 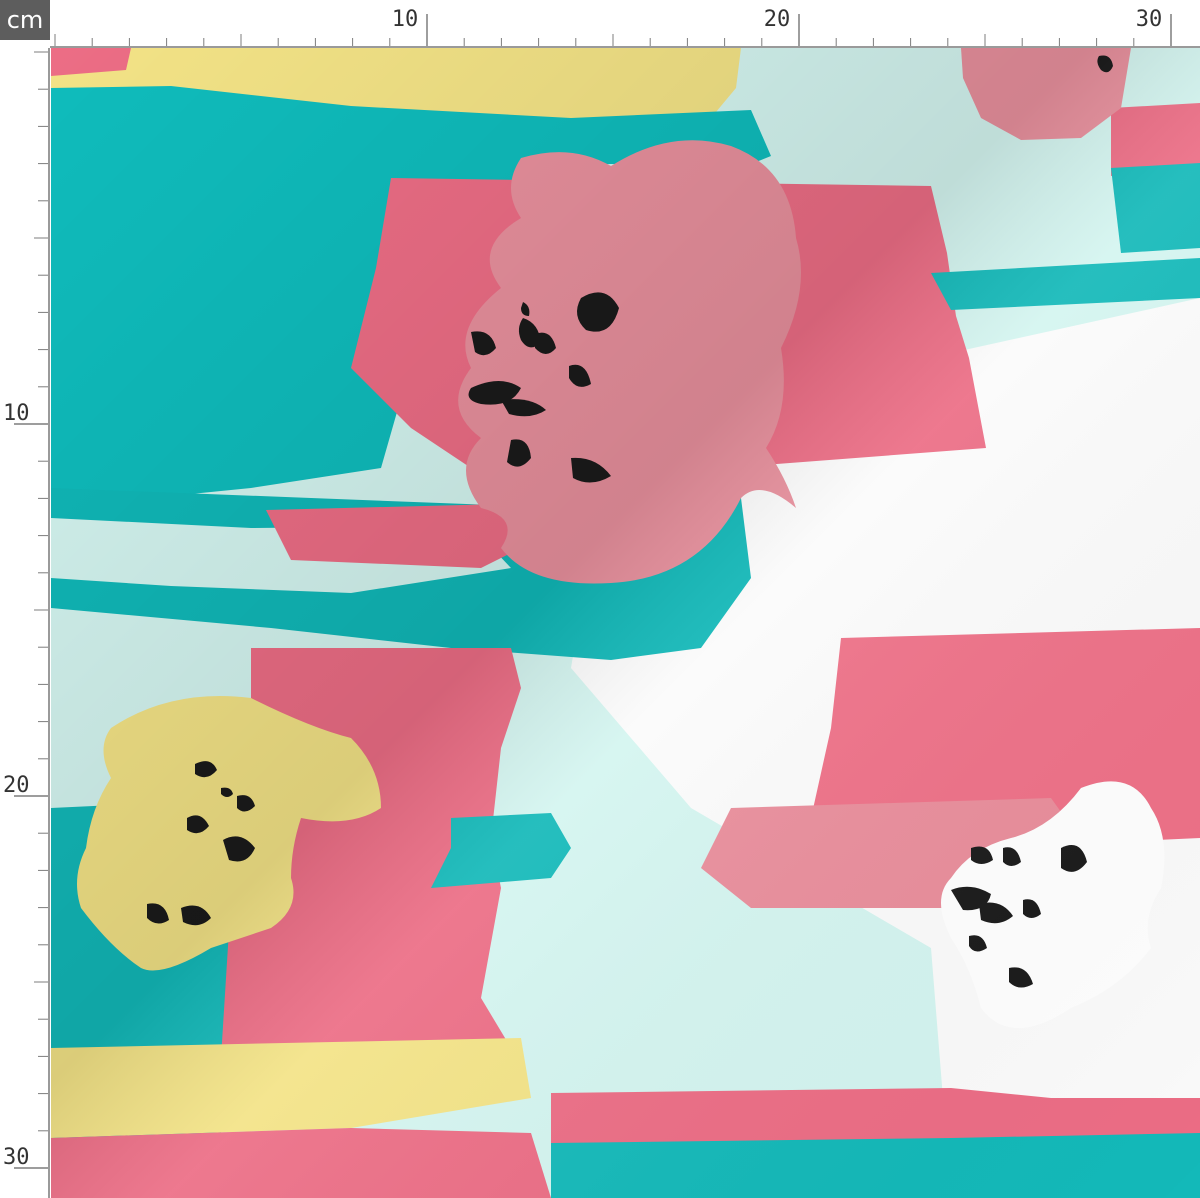 What do you see at coordinates (613, 30) in the screenshot?
I see `top-ruler-ticks` at bounding box center [613, 30].